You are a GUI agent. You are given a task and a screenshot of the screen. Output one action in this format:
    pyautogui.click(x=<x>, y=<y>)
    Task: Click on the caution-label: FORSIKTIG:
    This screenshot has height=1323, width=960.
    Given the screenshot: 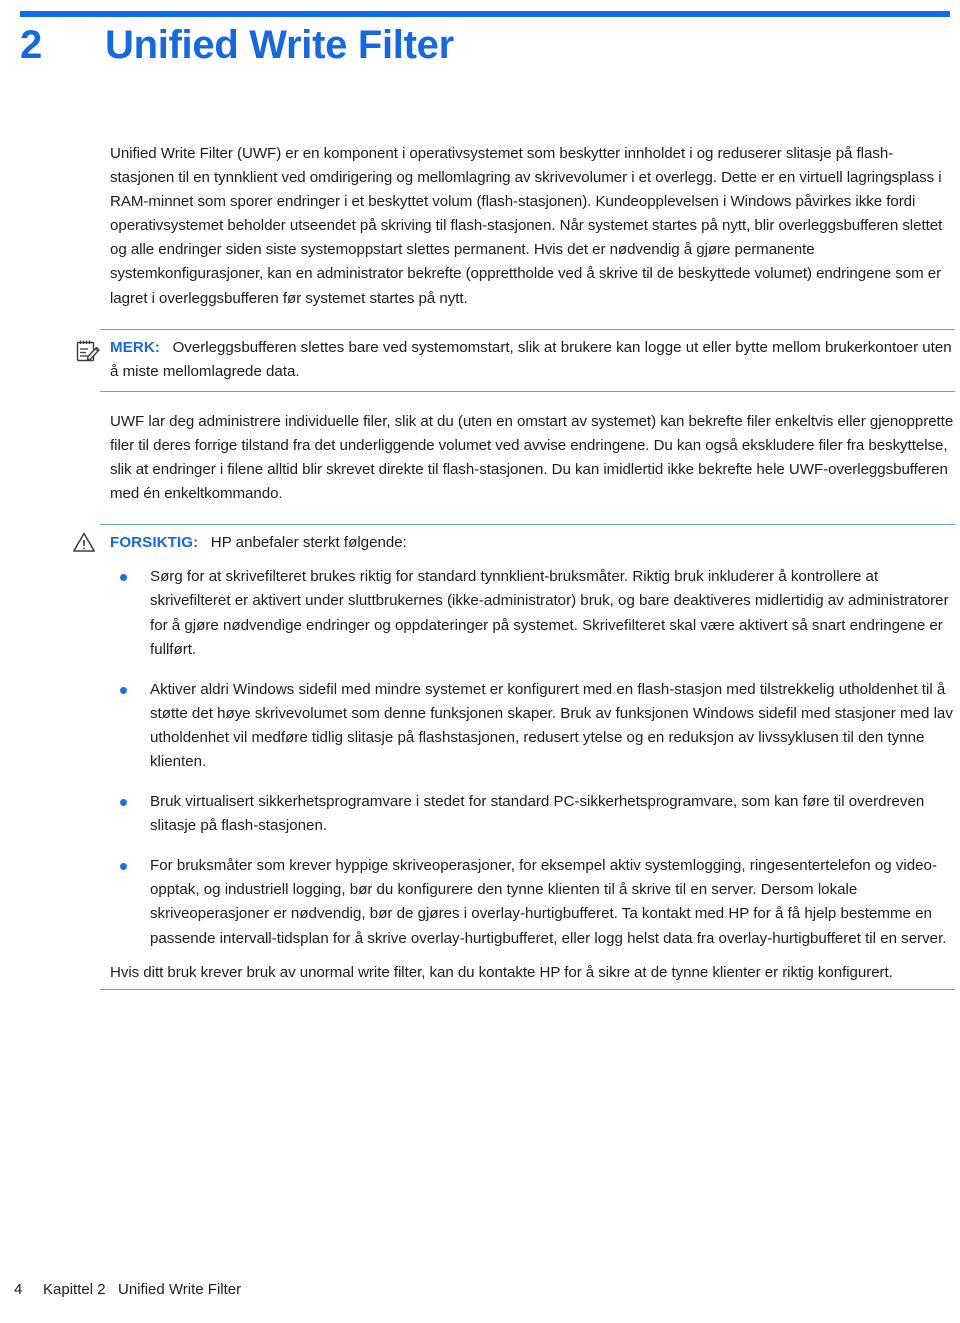 What is the action you would take?
    pyautogui.click(x=154, y=543)
    